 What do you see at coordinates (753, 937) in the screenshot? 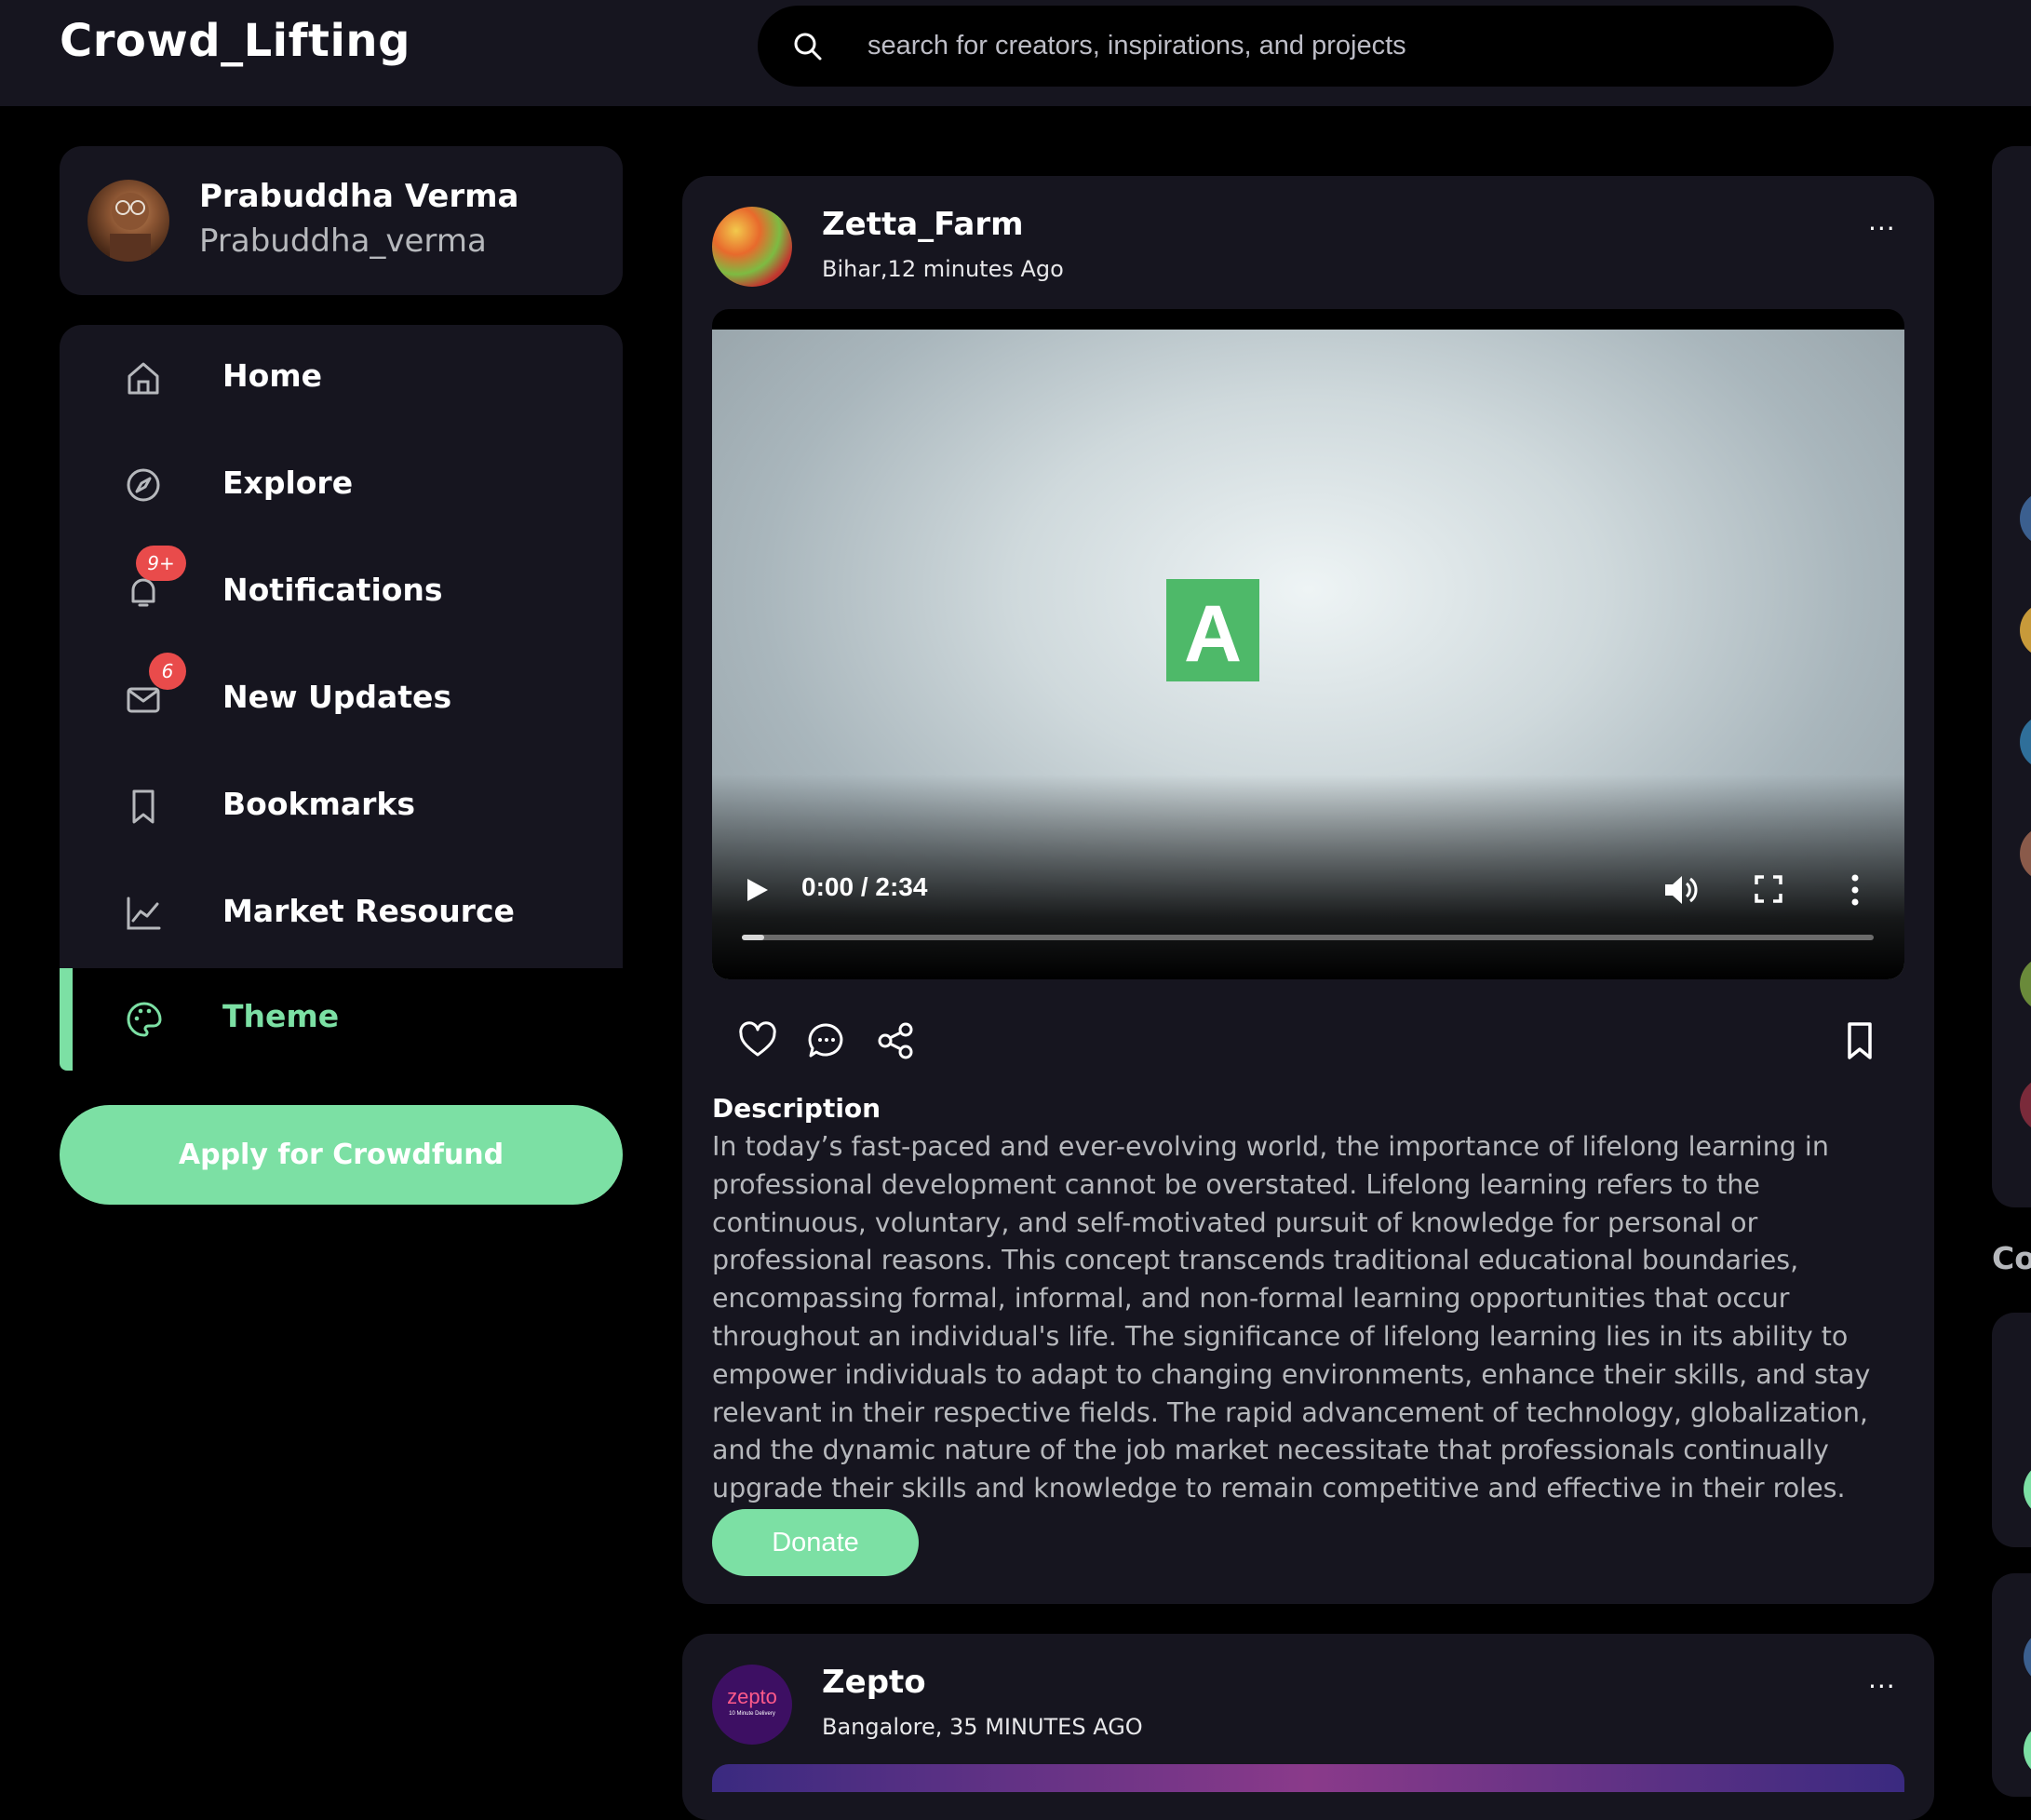
I see `video-progress-fill` at bounding box center [753, 937].